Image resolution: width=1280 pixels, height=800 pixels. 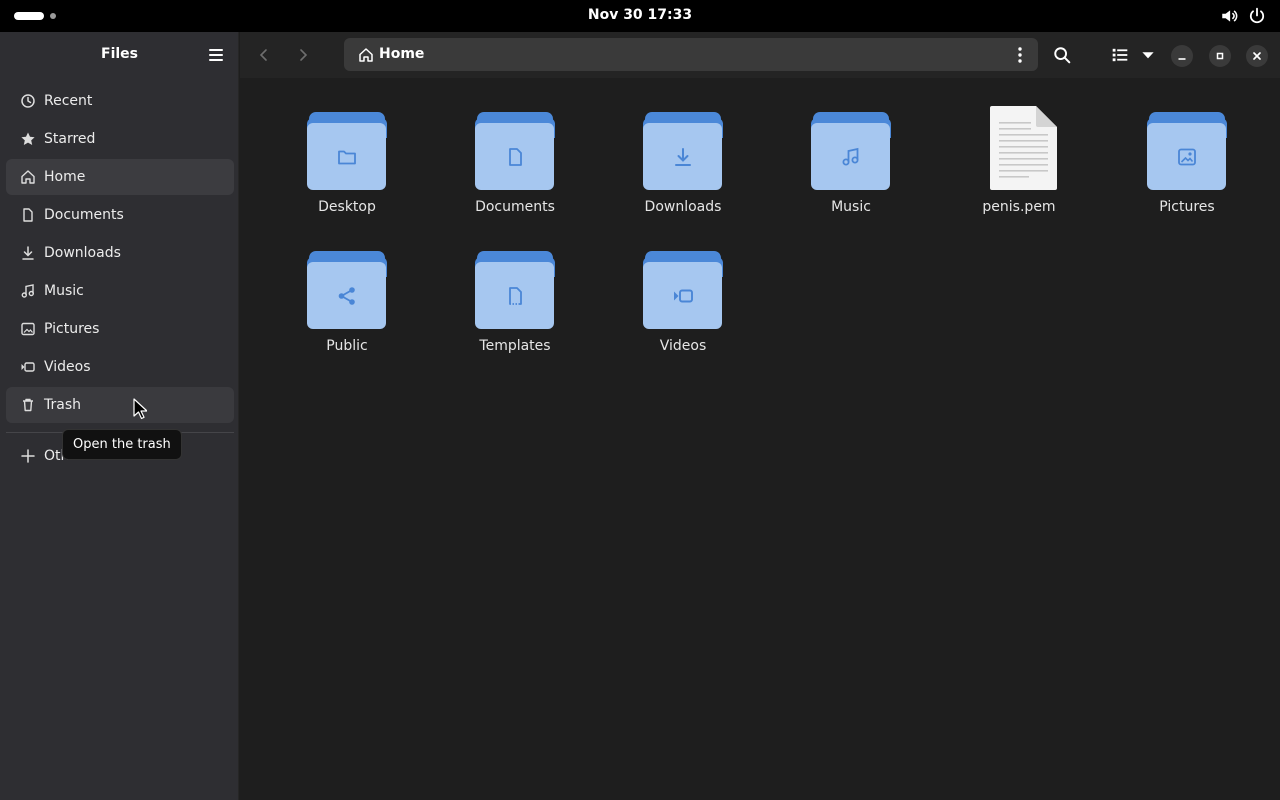 I want to click on view-mode-button, so click(x=1120, y=55).